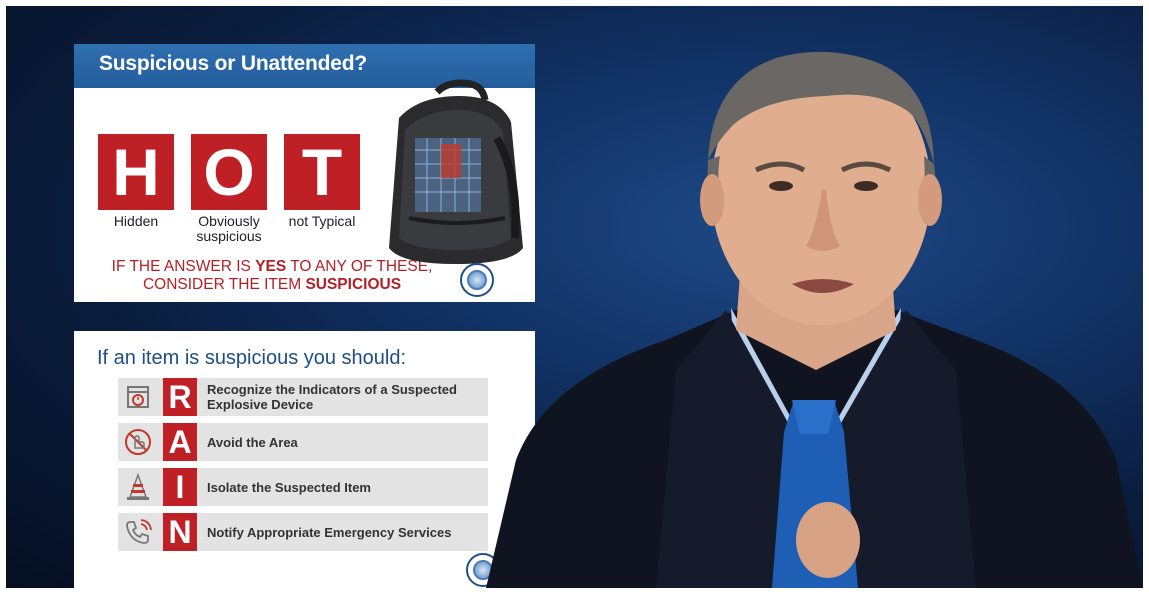 The height and width of the screenshot is (594, 1149). I want to click on calendar-clock-icon, so click(138, 397).